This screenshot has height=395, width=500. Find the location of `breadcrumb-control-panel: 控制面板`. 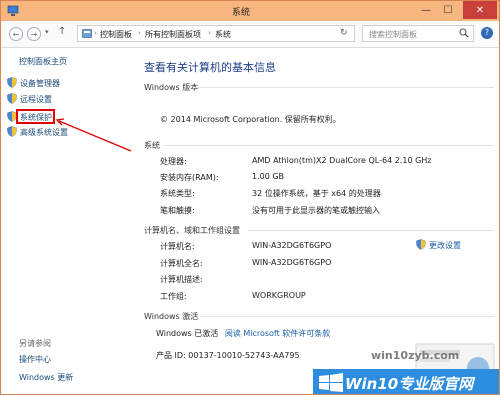

breadcrumb-control-panel: 控制面板 is located at coordinates (116, 34).